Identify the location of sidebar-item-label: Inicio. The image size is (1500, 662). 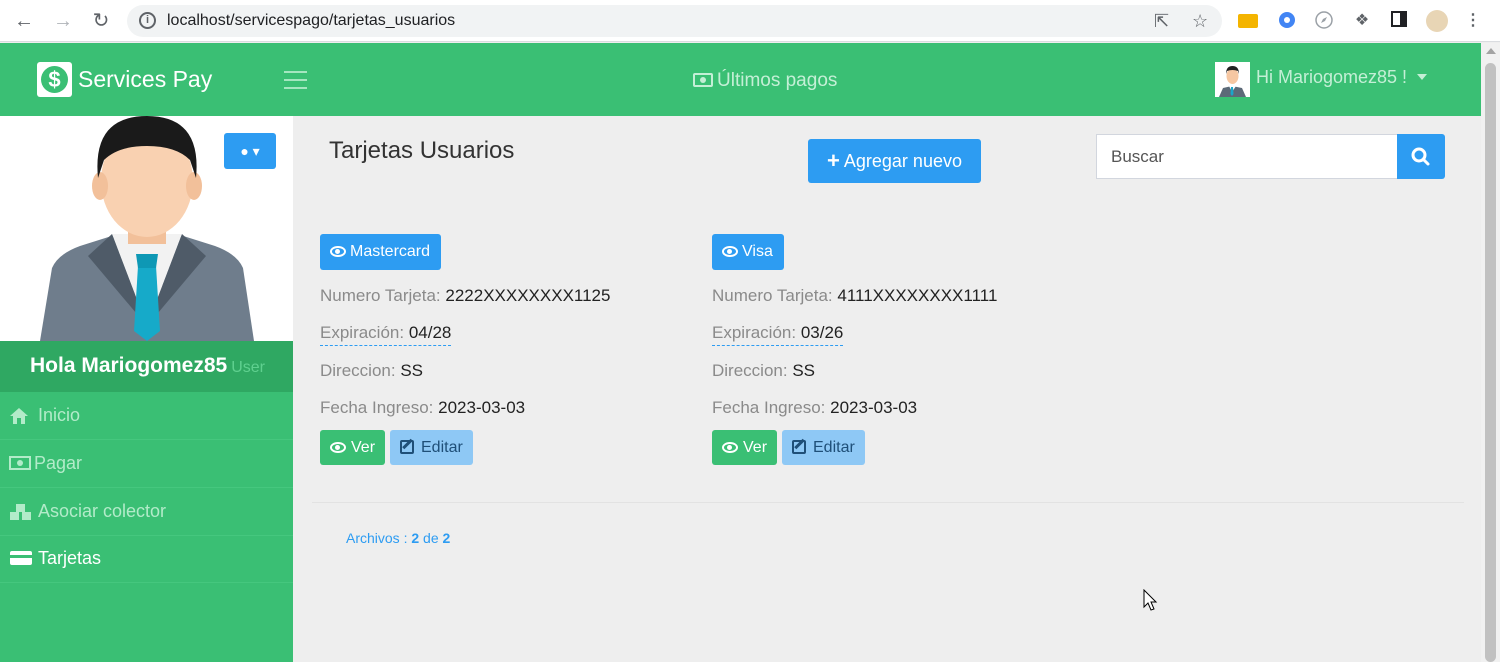
(59, 415).